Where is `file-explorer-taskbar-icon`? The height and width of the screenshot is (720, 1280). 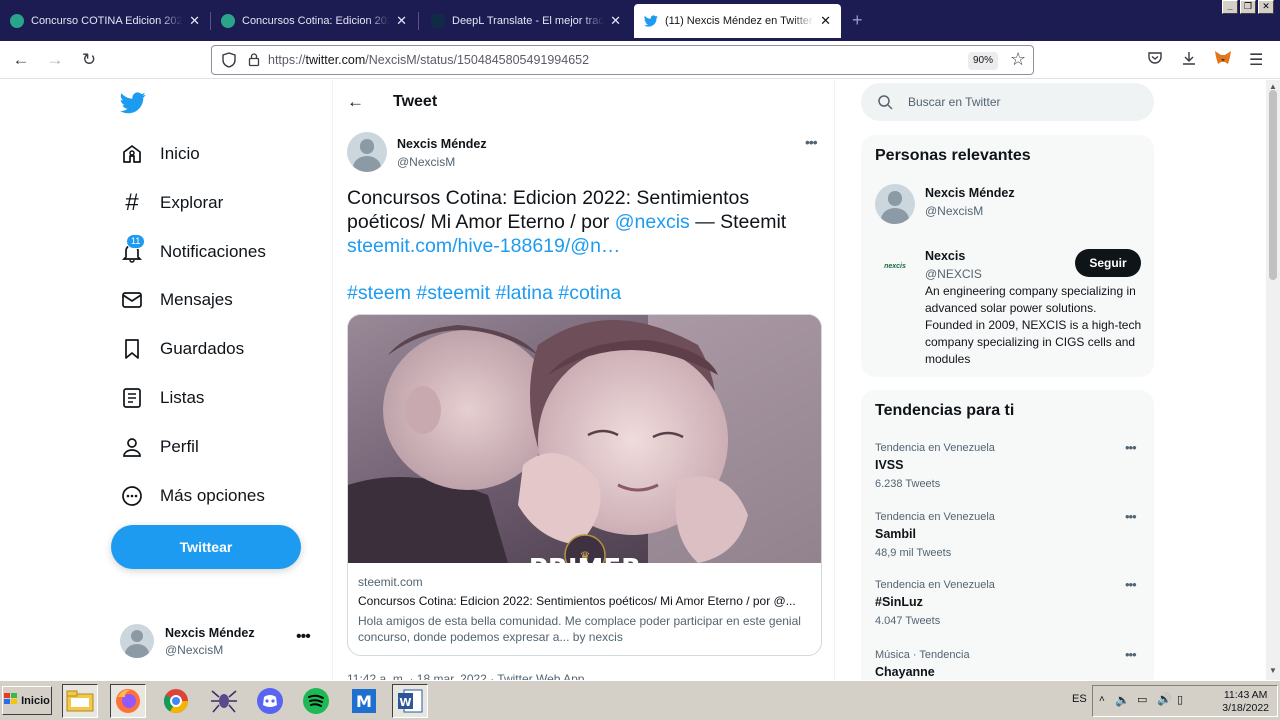 file-explorer-taskbar-icon is located at coordinates (80, 701).